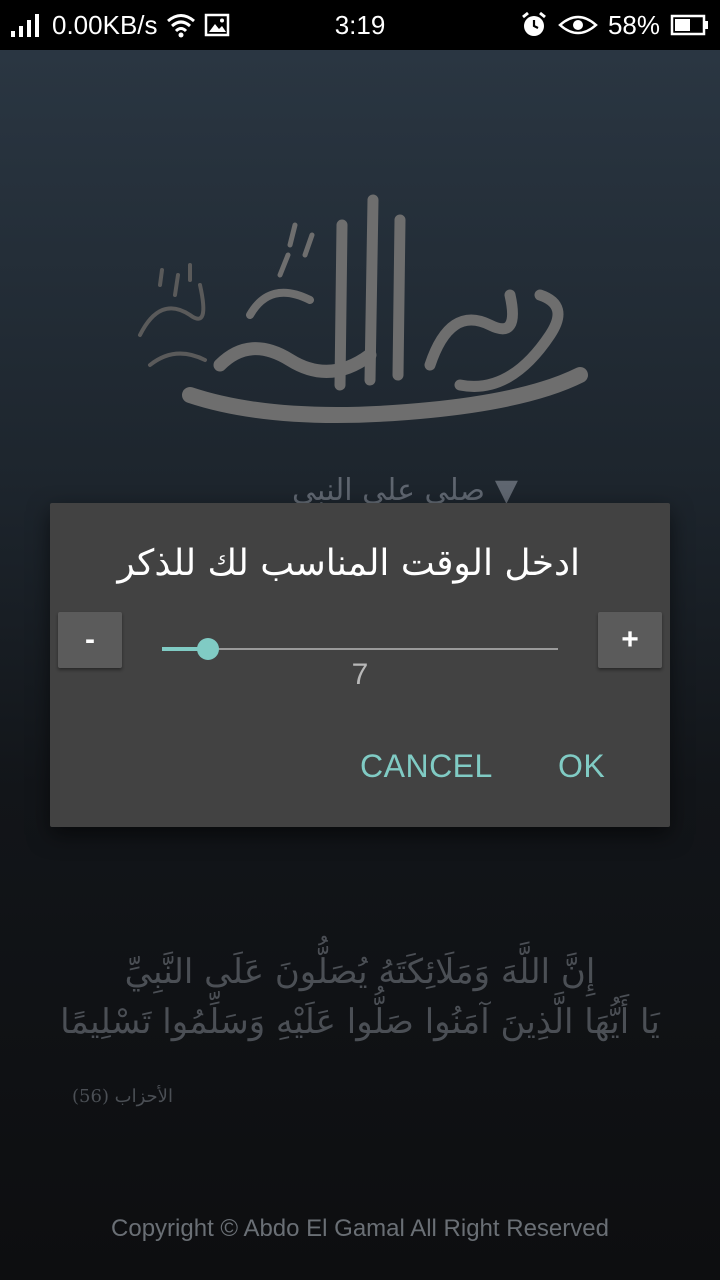 This screenshot has width=720, height=1280. What do you see at coordinates (426, 766) in the screenshot?
I see `cancel-button: CANCEL` at bounding box center [426, 766].